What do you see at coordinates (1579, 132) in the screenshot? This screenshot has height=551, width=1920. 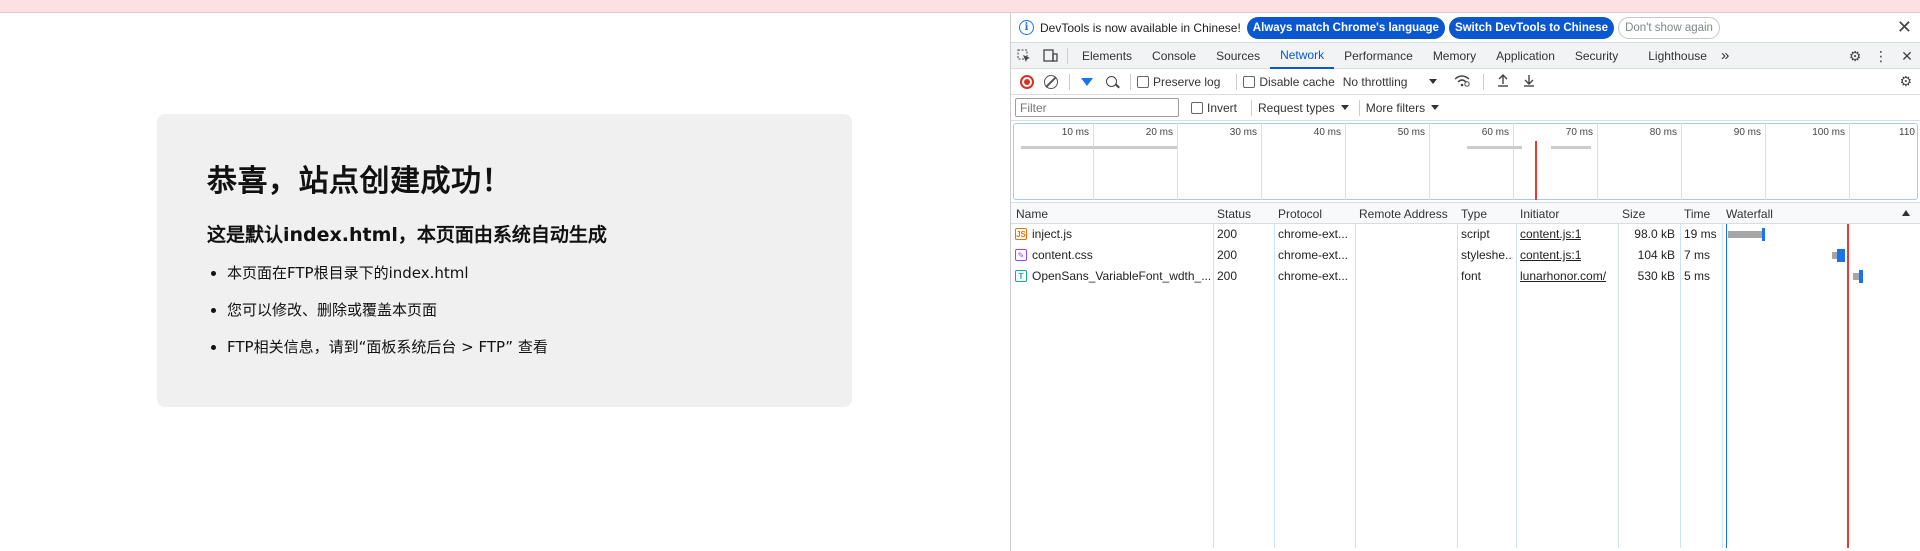 I see `overview-tick-label: 70 ms` at bounding box center [1579, 132].